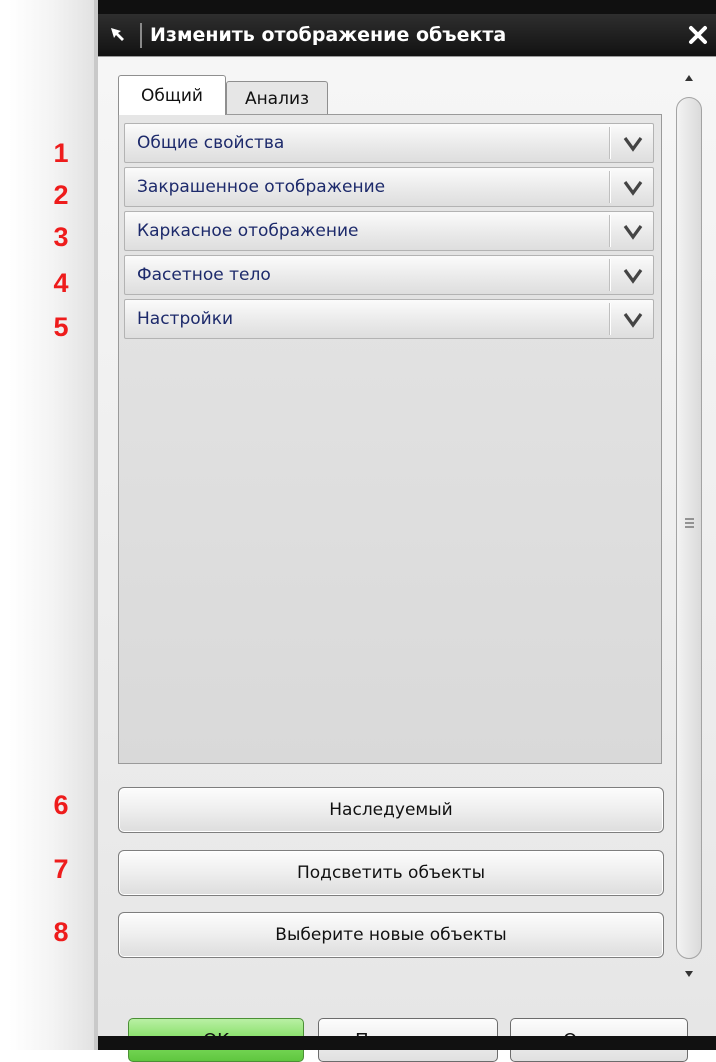 This screenshot has width=716, height=1062. I want to click on callout-6: 6, so click(61, 805).